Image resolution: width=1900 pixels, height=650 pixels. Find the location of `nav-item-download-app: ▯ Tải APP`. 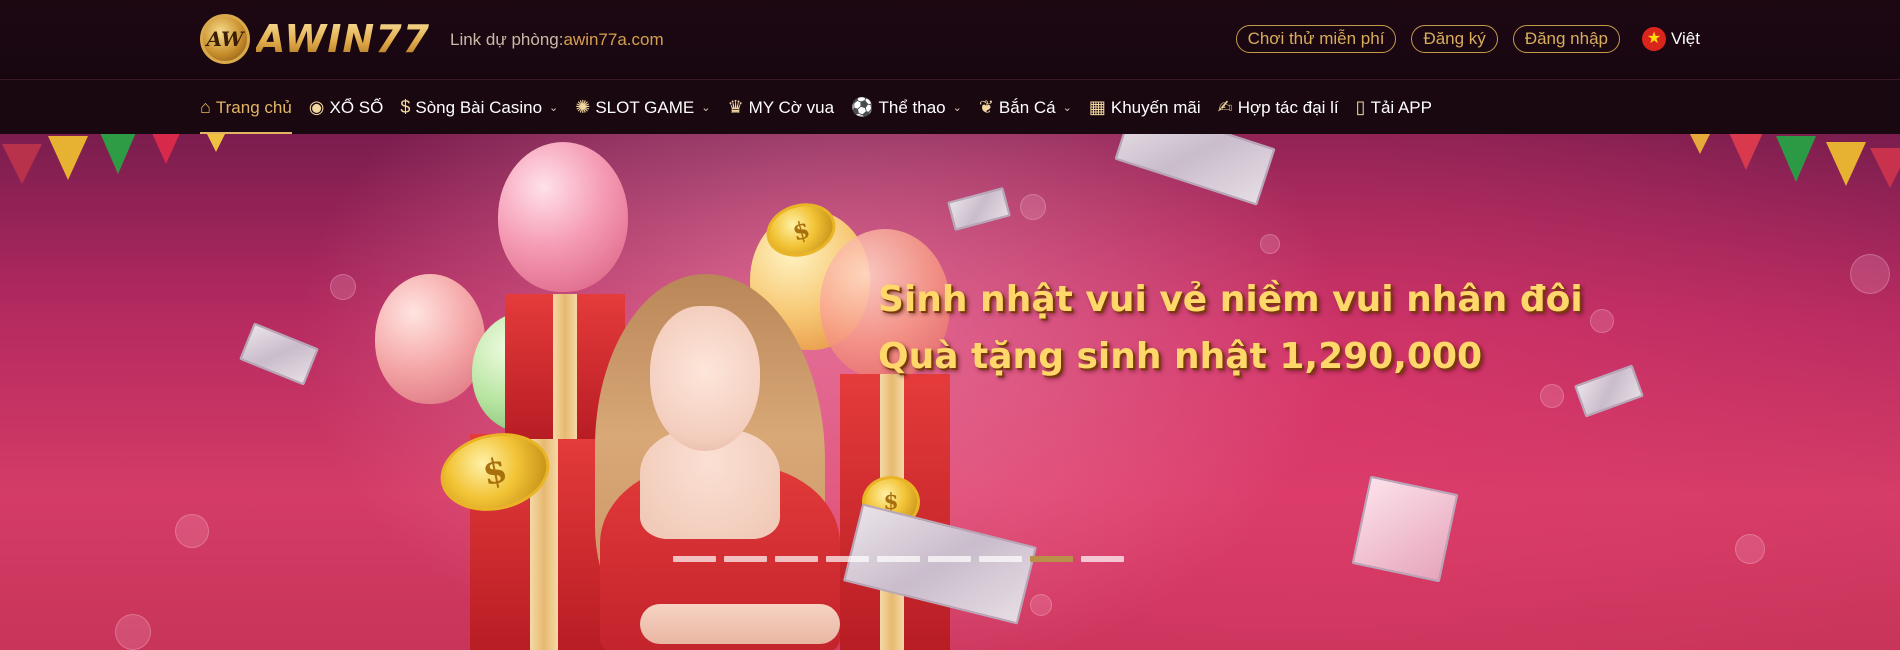

nav-item-download-app: ▯ Tải APP is located at coordinates (1394, 107).